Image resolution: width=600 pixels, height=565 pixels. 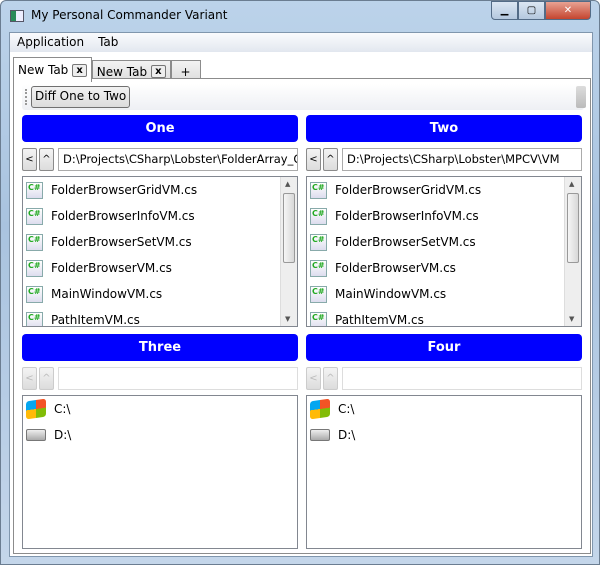 I want to click on panel-header: Two, so click(x=444, y=128).